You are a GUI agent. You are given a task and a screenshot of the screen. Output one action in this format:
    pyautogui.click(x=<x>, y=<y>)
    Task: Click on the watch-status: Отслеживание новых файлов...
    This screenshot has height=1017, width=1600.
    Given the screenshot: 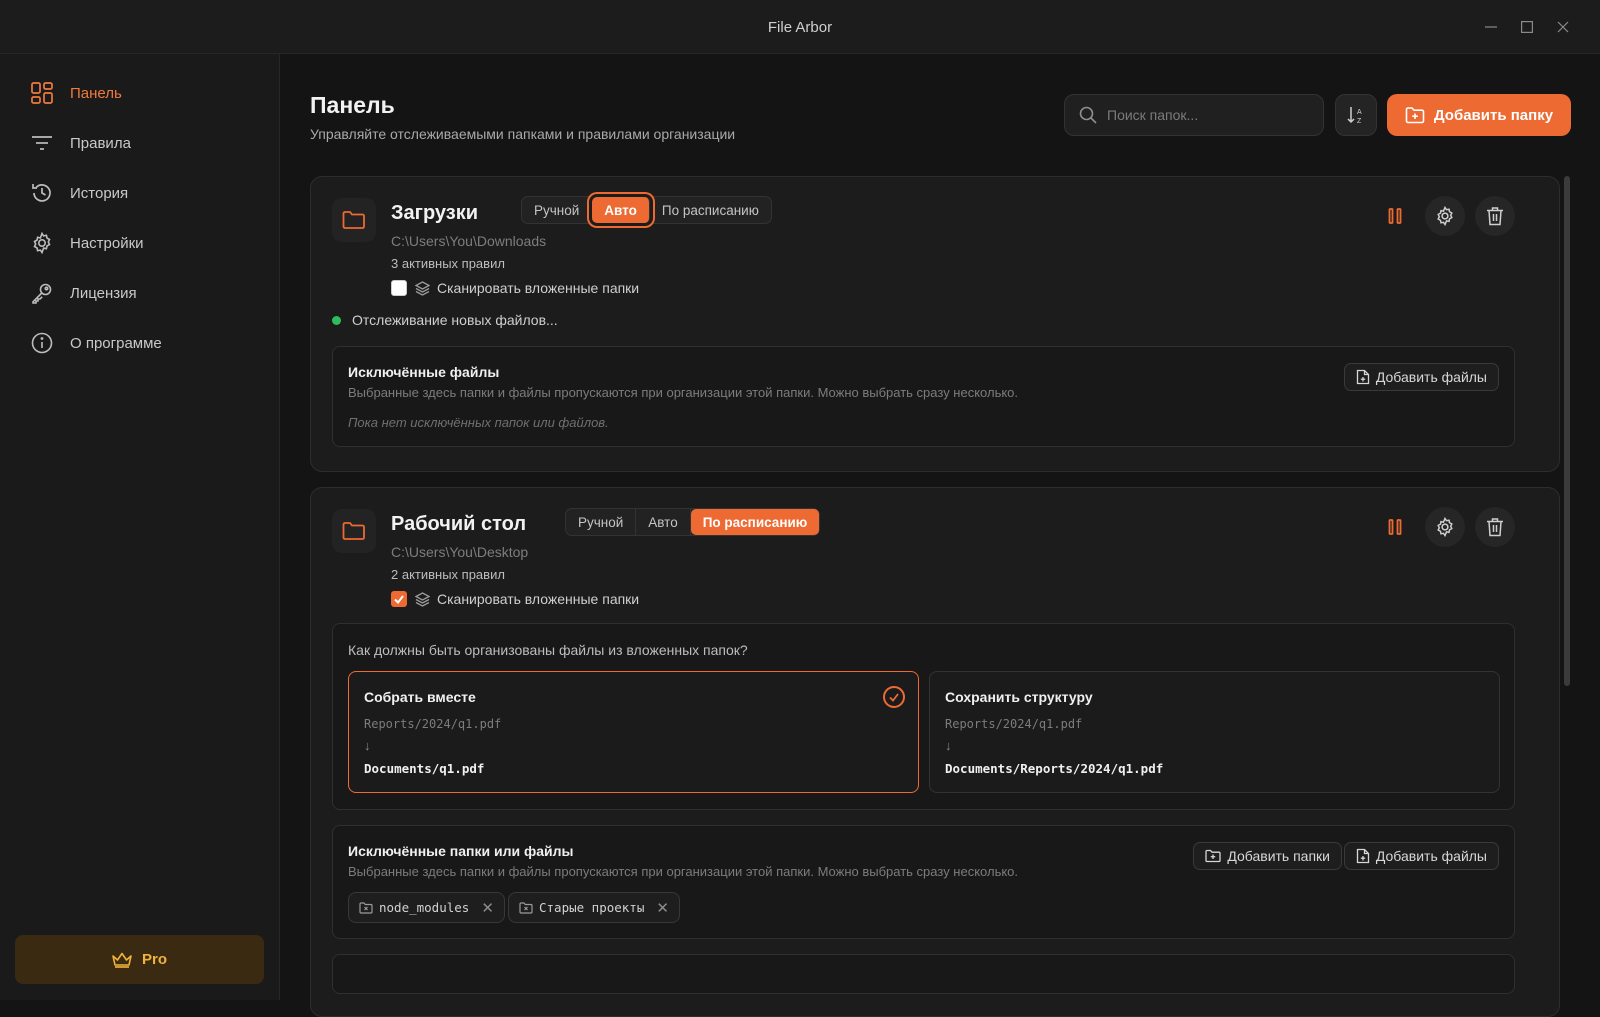 What is the action you would take?
    pyautogui.click(x=445, y=320)
    